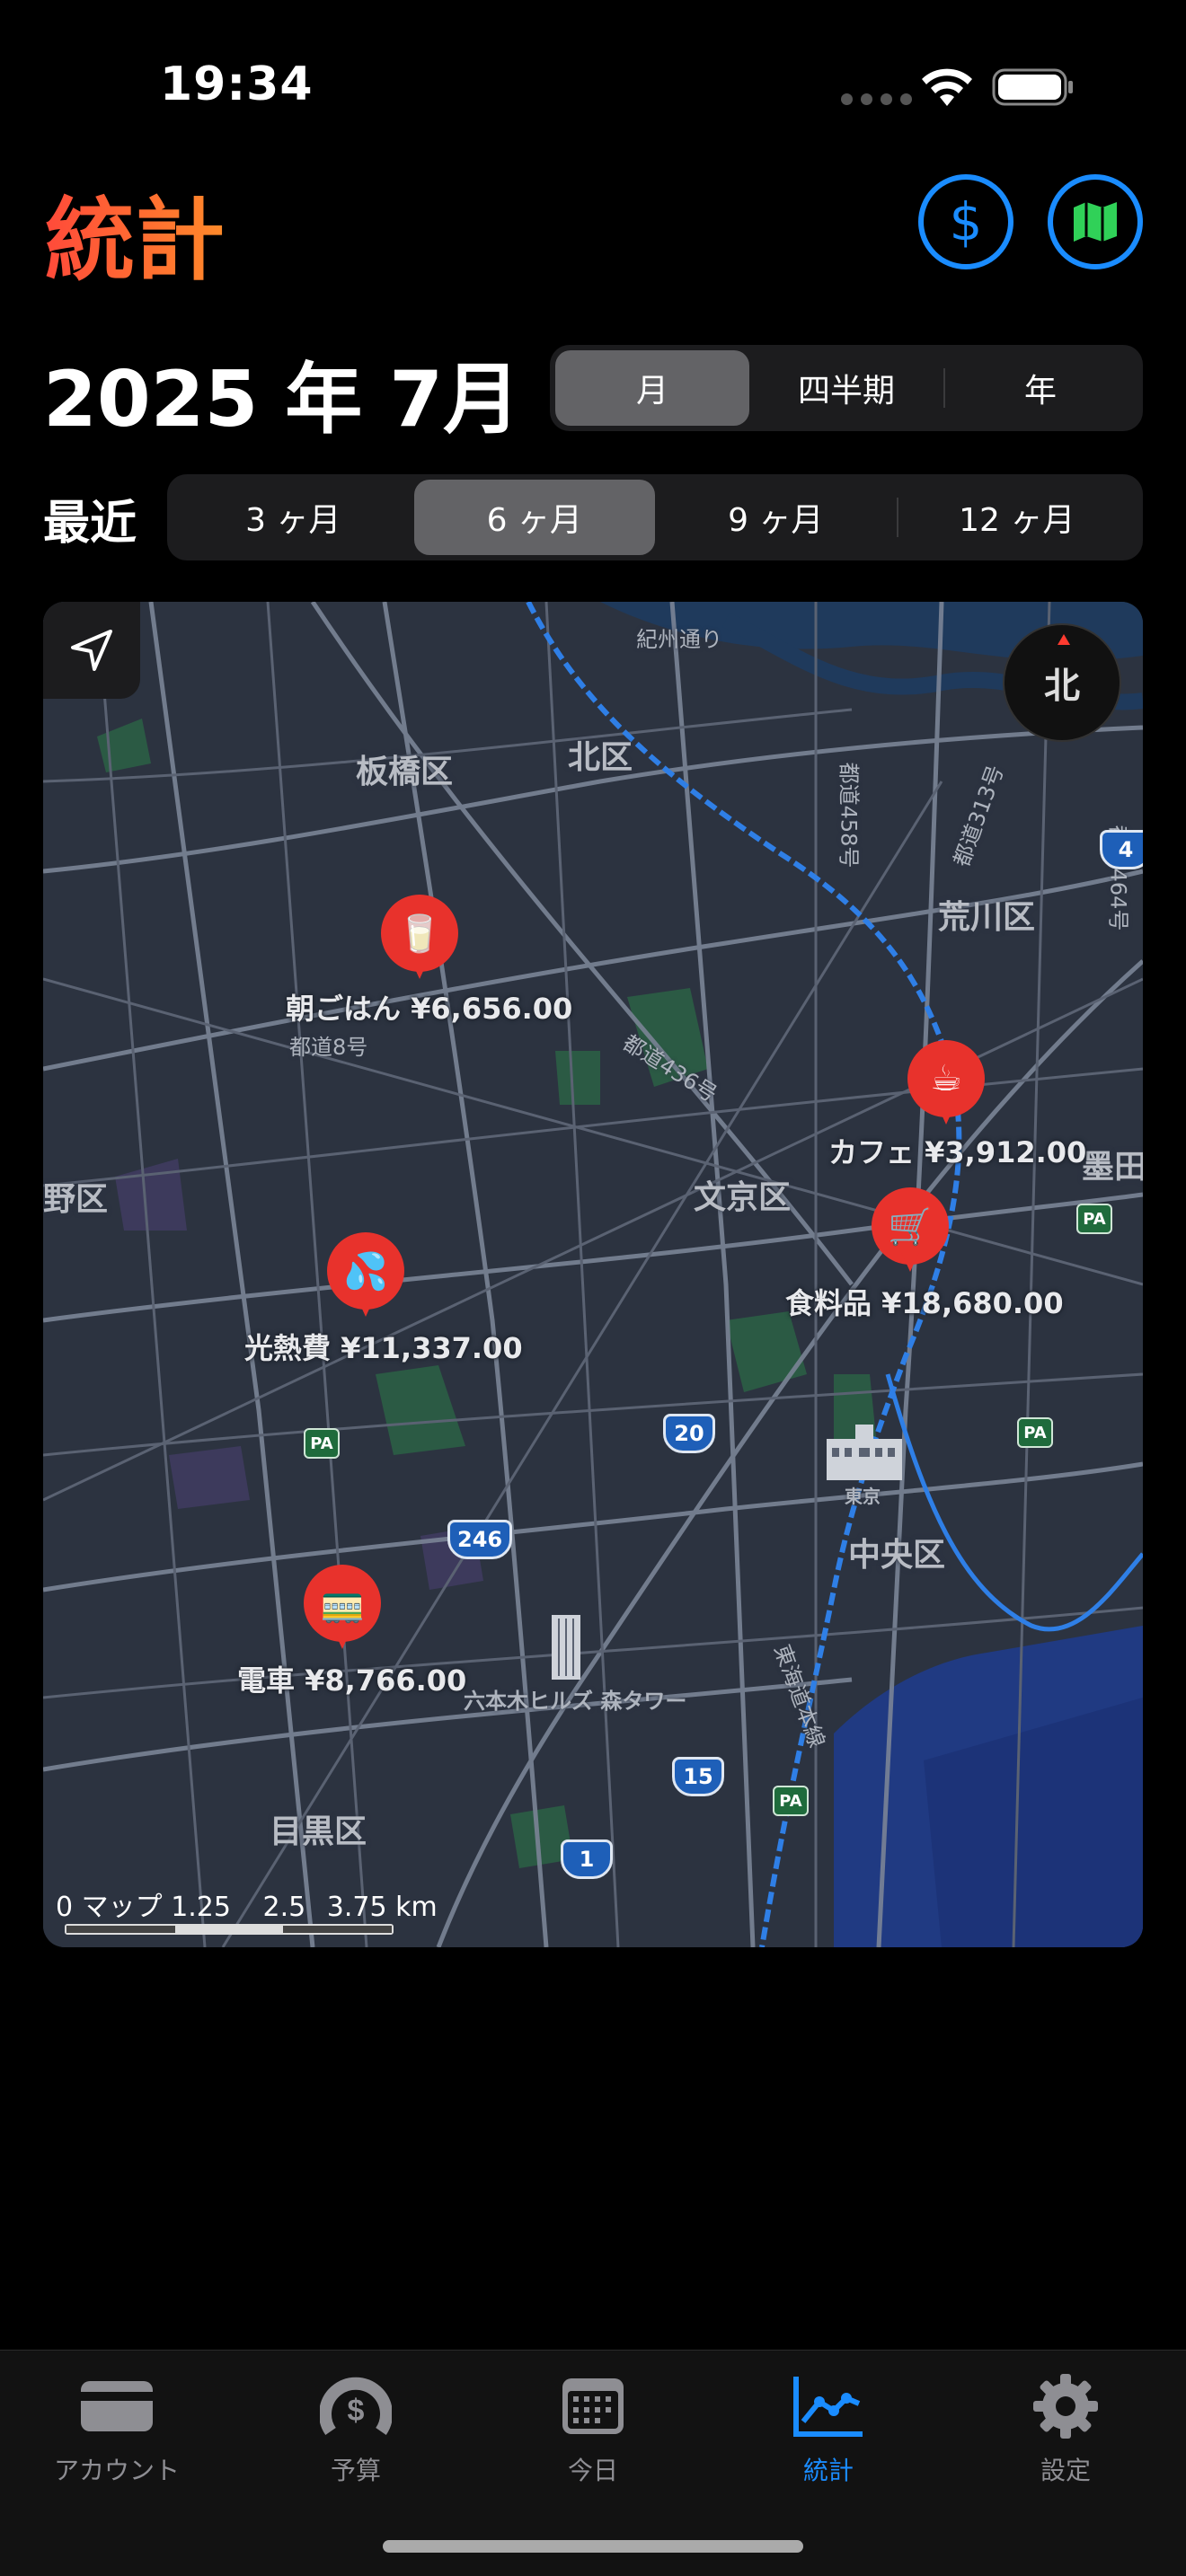  Describe the element at coordinates (946, 1085) in the screenshot. I see `pin-cafe: ☕` at that location.